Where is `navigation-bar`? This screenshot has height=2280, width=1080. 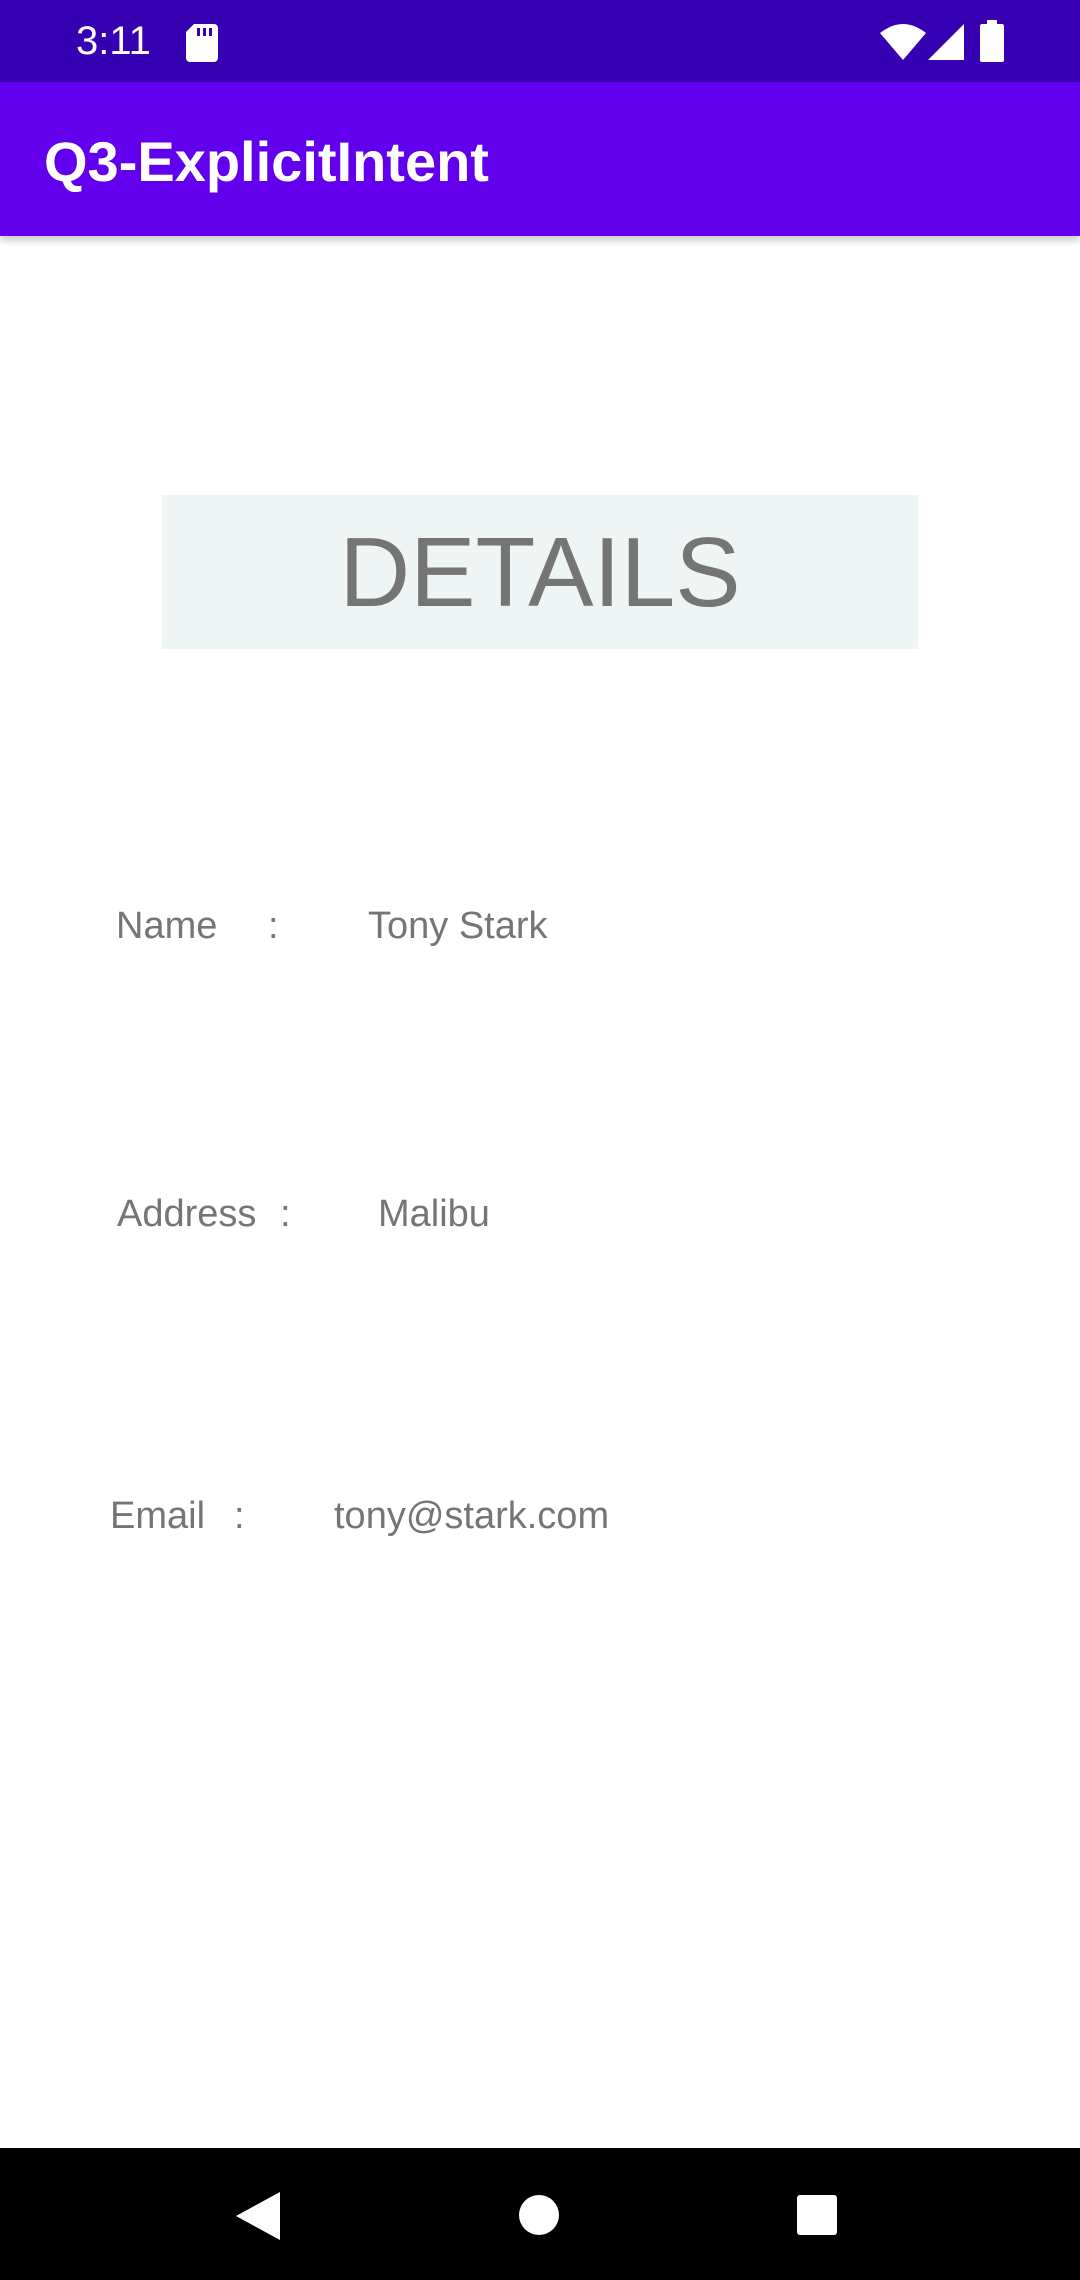
navigation-bar is located at coordinates (540, 2214).